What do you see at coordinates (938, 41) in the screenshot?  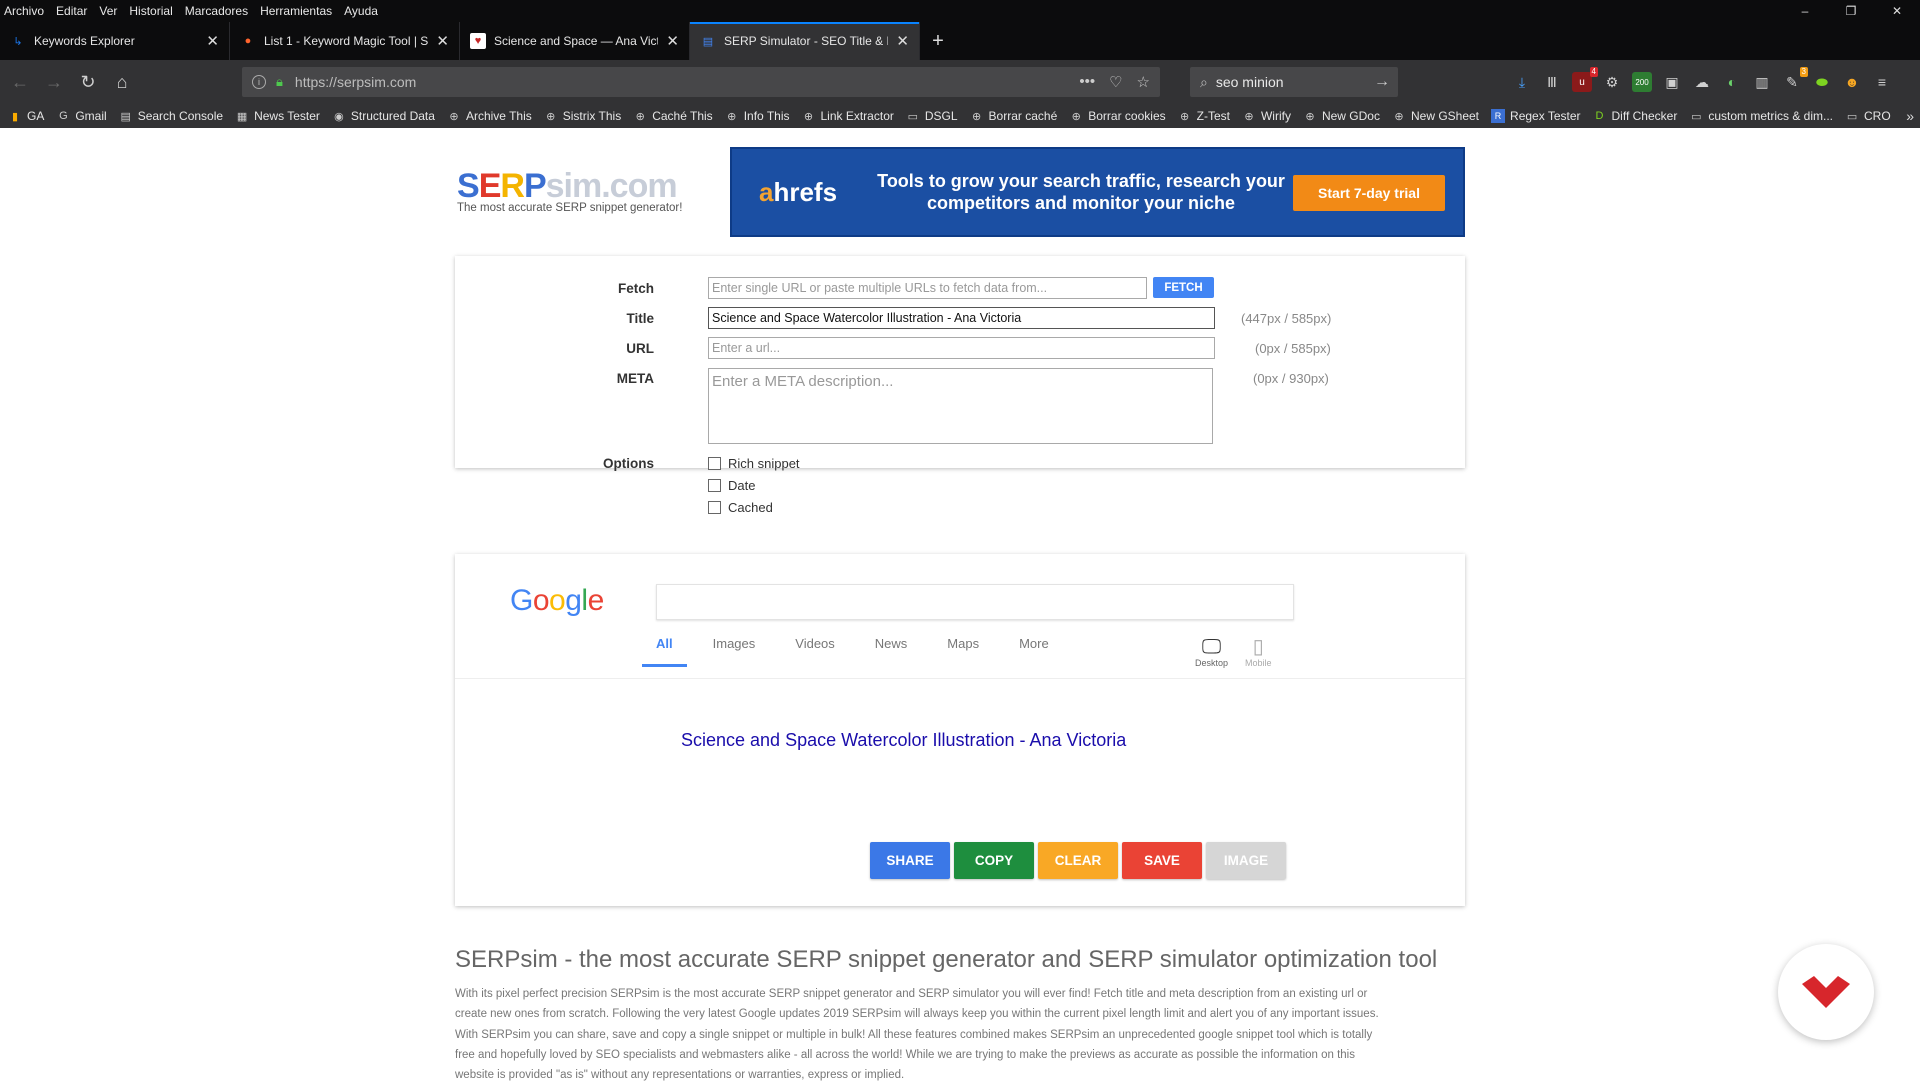 I see `new-tab-button: +` at bounding box center [938, 41].